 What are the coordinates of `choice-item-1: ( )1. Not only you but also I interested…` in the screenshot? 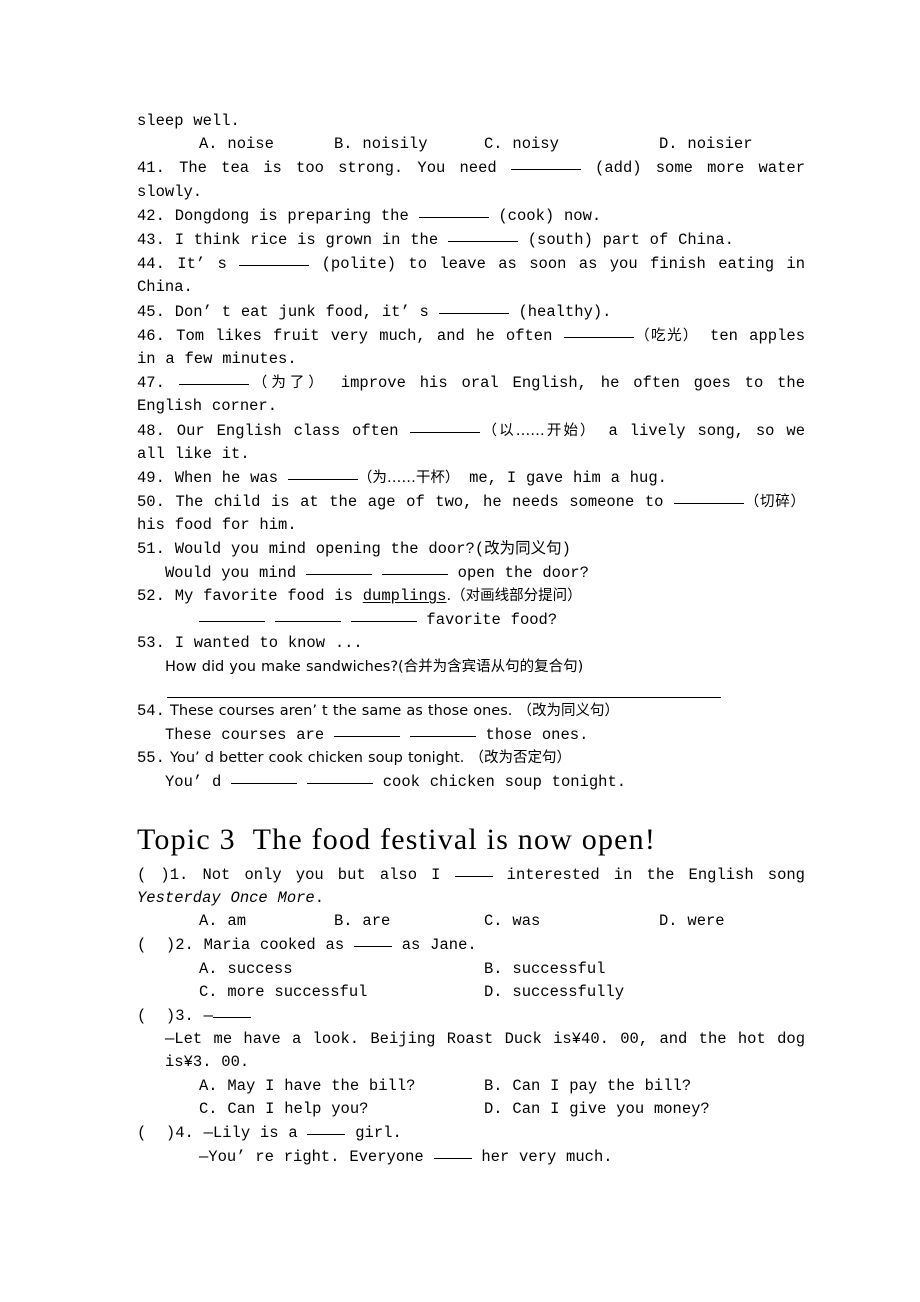 It's located at (471, 886).